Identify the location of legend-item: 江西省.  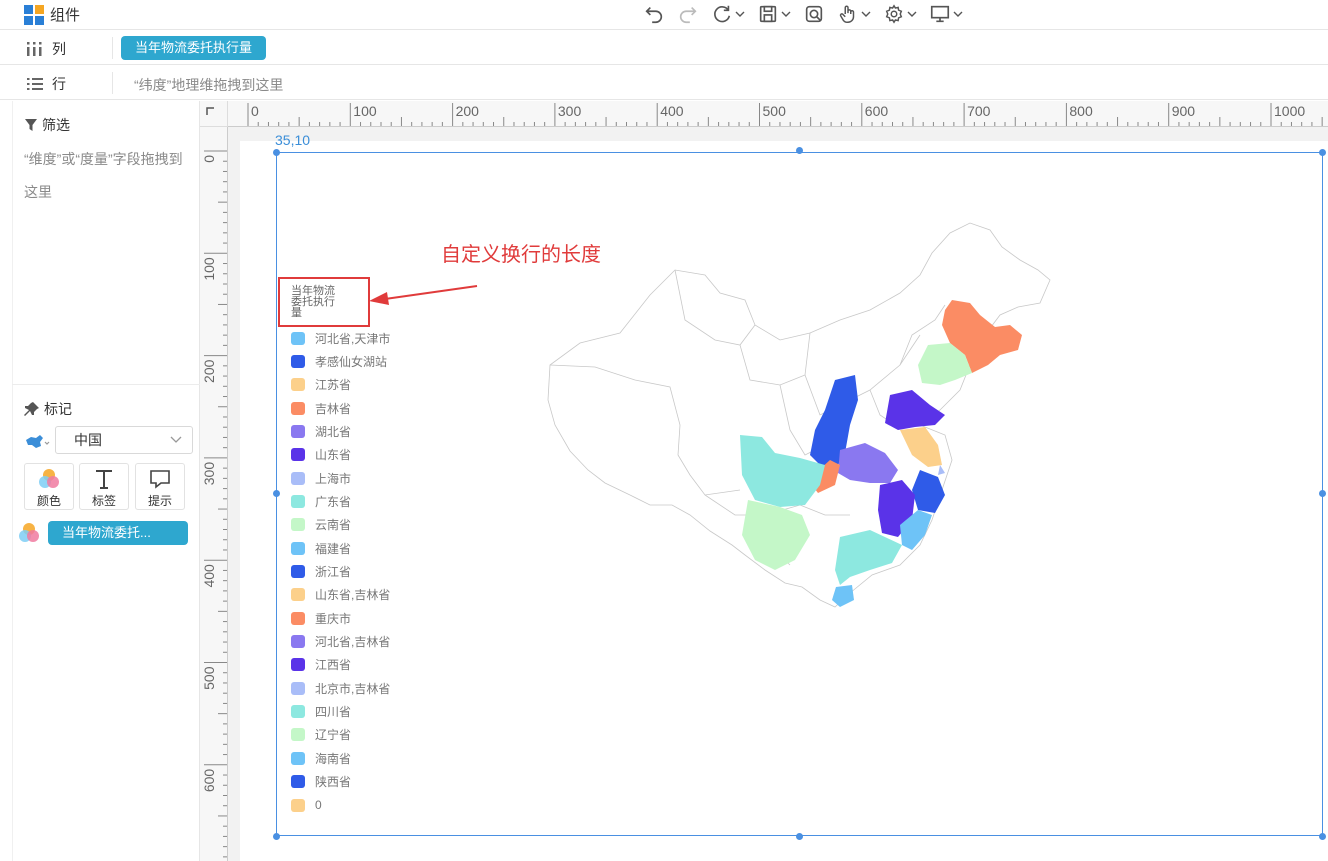
(321, 665).